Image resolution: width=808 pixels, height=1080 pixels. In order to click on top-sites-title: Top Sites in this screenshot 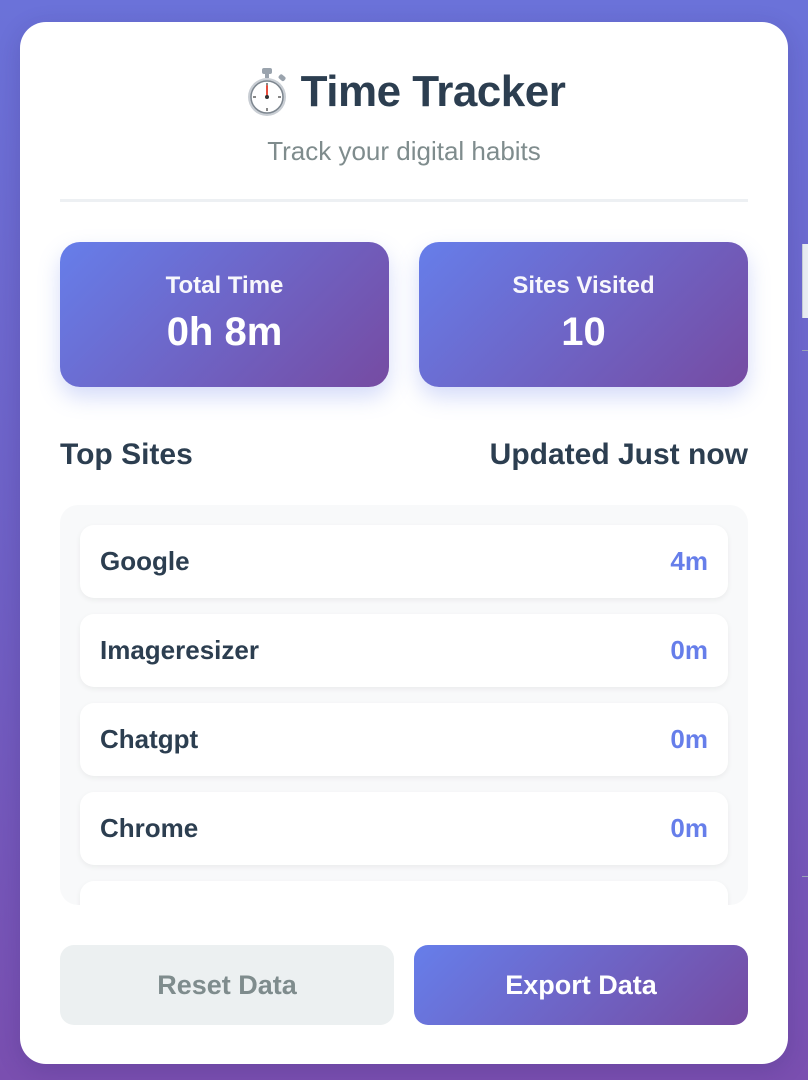, I will do `click(126, 454)`.